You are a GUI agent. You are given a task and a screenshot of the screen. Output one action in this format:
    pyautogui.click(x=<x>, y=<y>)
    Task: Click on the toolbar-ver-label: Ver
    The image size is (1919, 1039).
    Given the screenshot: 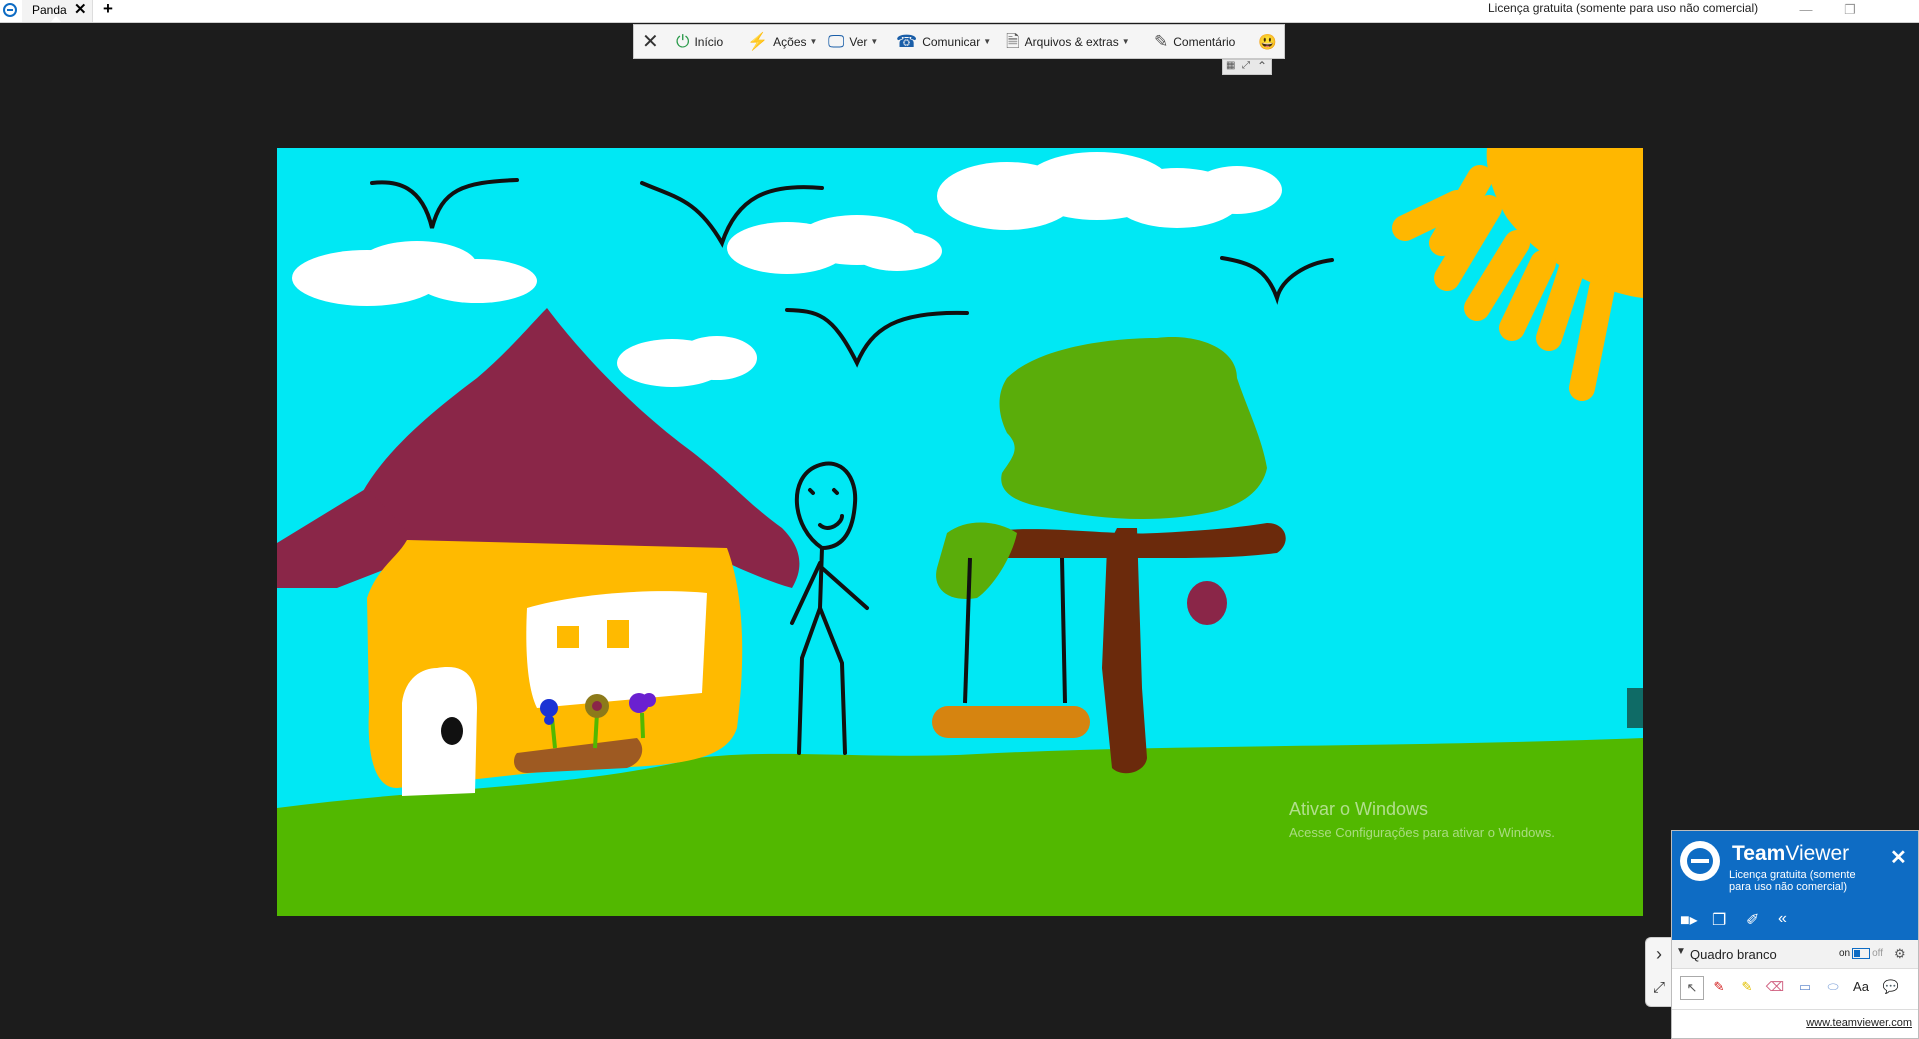 What is the action you would take?
    pyautogui.click(x=858, y=41)
    